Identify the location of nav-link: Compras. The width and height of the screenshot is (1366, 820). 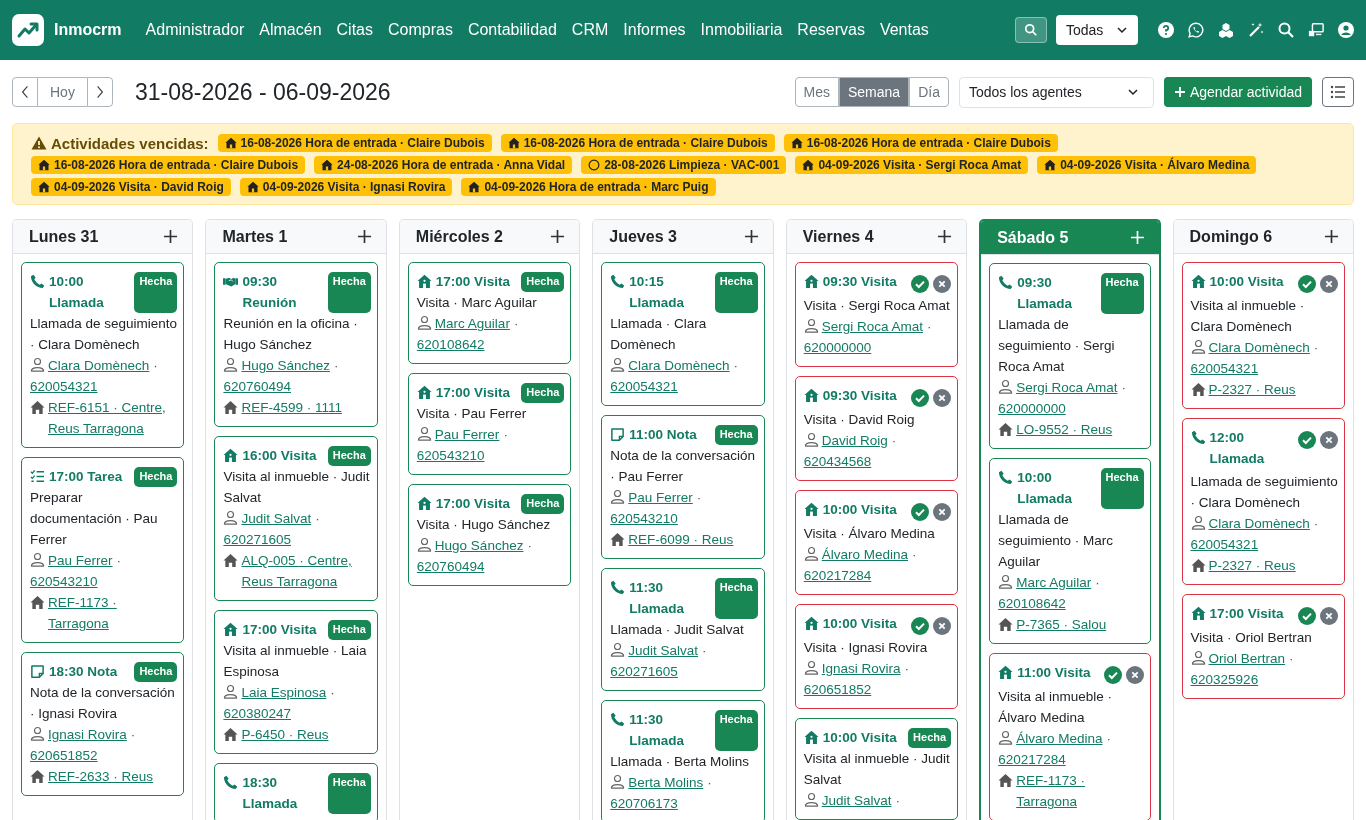
(420, 30).